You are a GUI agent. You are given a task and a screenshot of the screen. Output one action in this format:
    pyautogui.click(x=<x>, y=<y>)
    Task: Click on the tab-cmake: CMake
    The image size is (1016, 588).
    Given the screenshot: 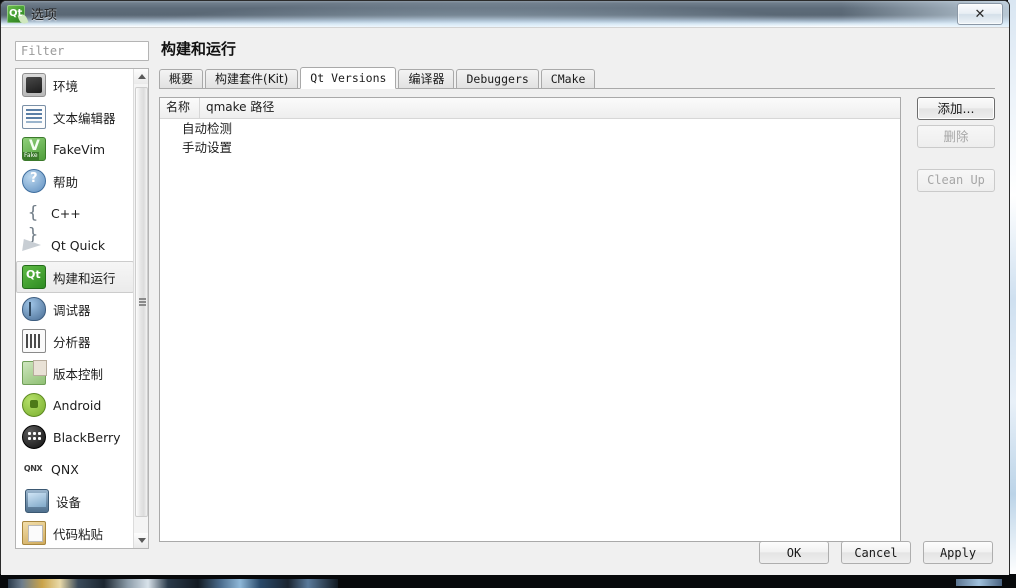 What is the action you would take?
    pyautogui.click(x=568, y=78)
    